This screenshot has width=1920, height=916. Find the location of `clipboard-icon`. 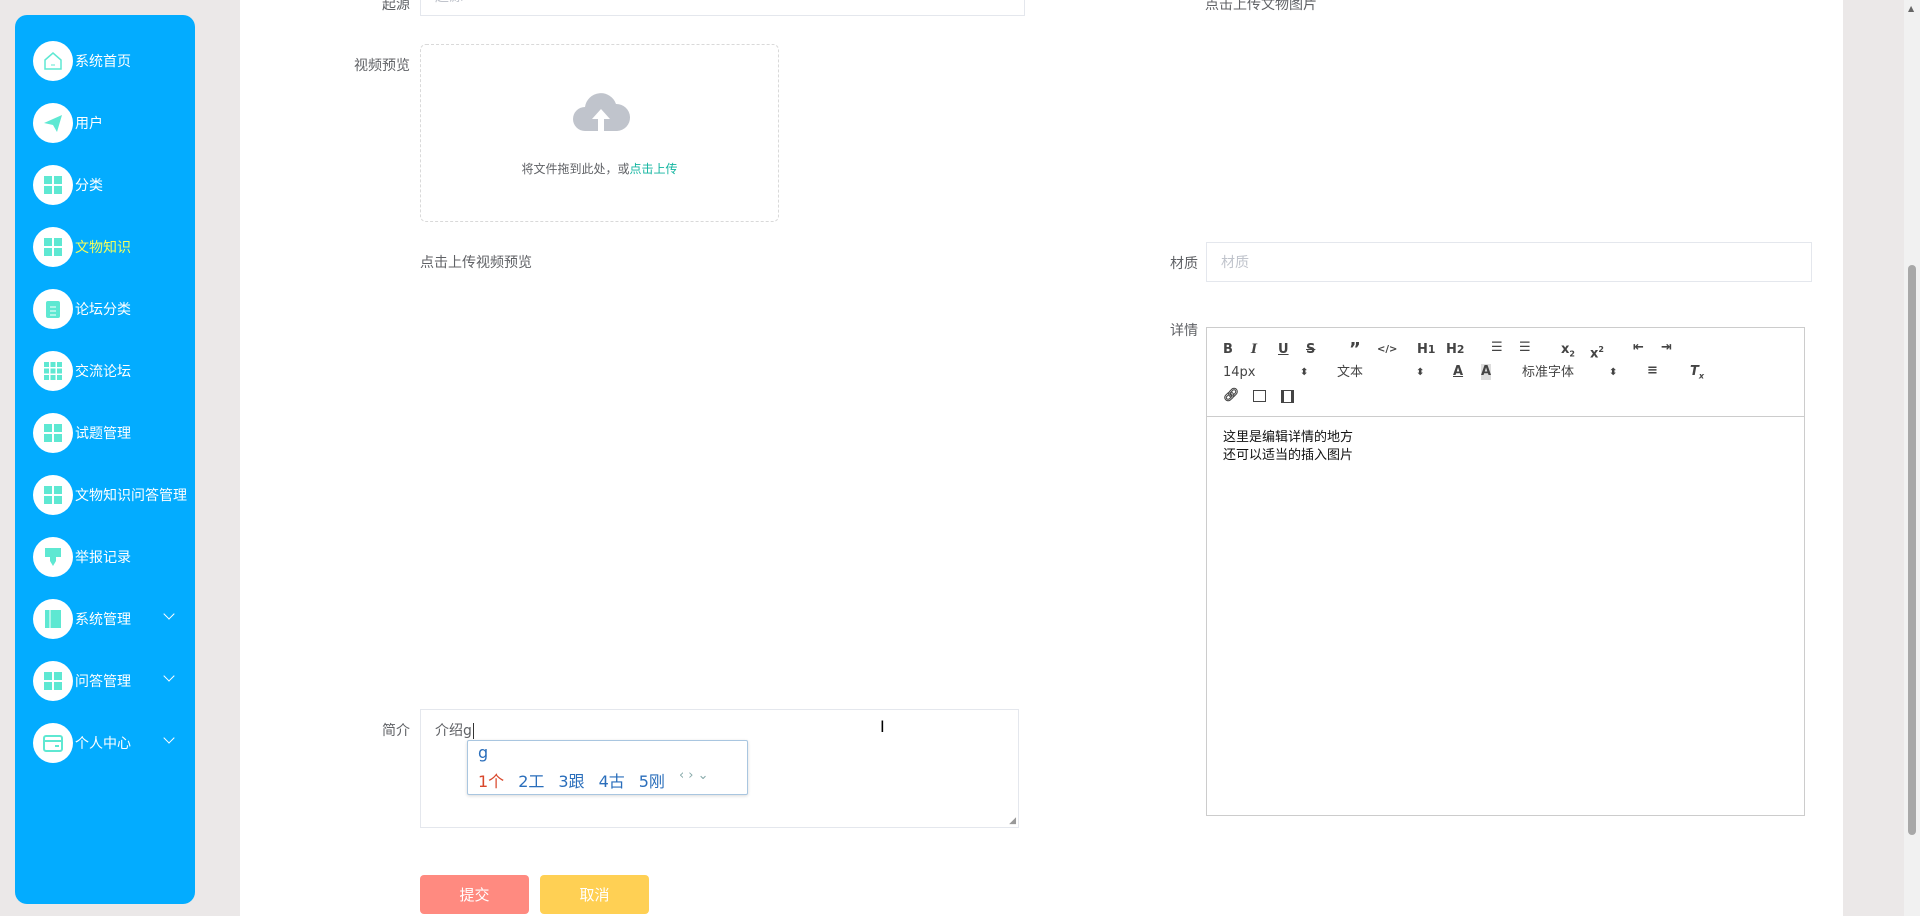

clipboard-icon is located at coordinates (53, 309).